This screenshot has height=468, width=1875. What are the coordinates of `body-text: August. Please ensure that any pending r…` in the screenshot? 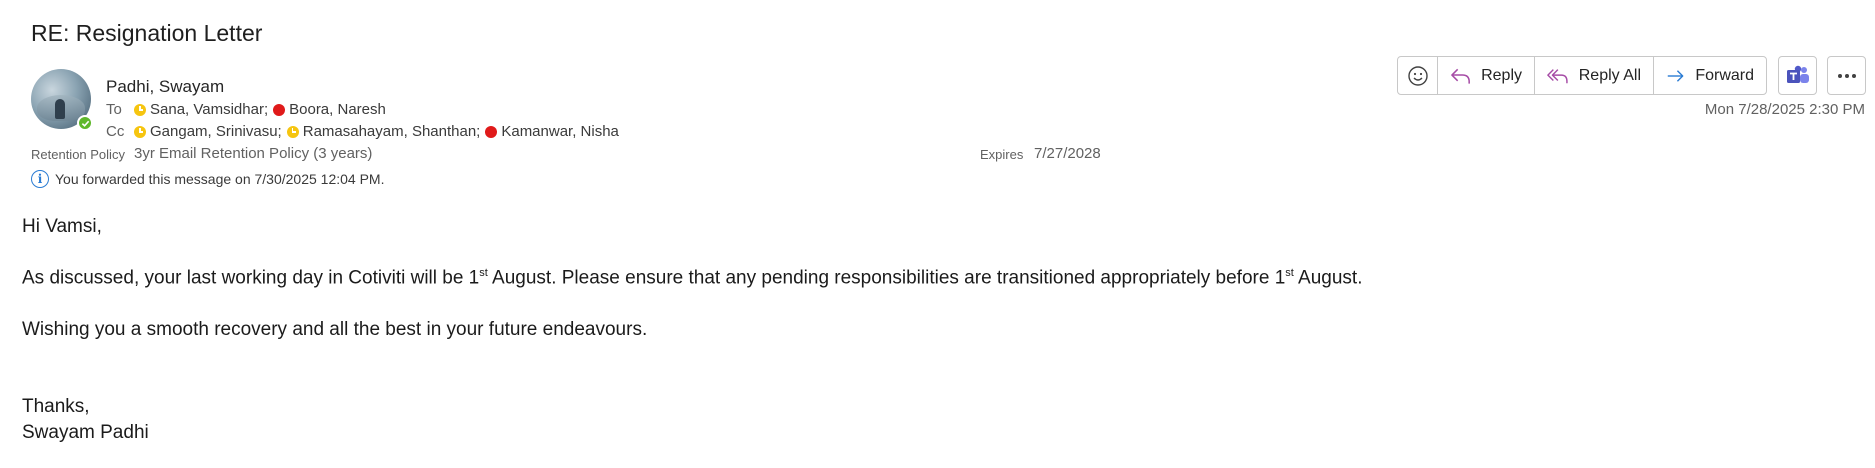 It's located at (886, 278).